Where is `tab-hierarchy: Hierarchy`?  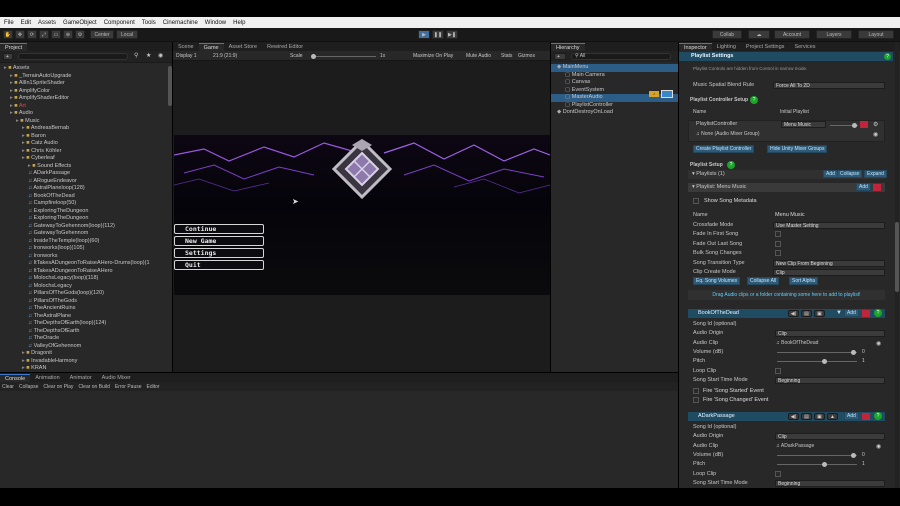 tab-hierarchy: Hierarchy is located at coordinates (568, 47).